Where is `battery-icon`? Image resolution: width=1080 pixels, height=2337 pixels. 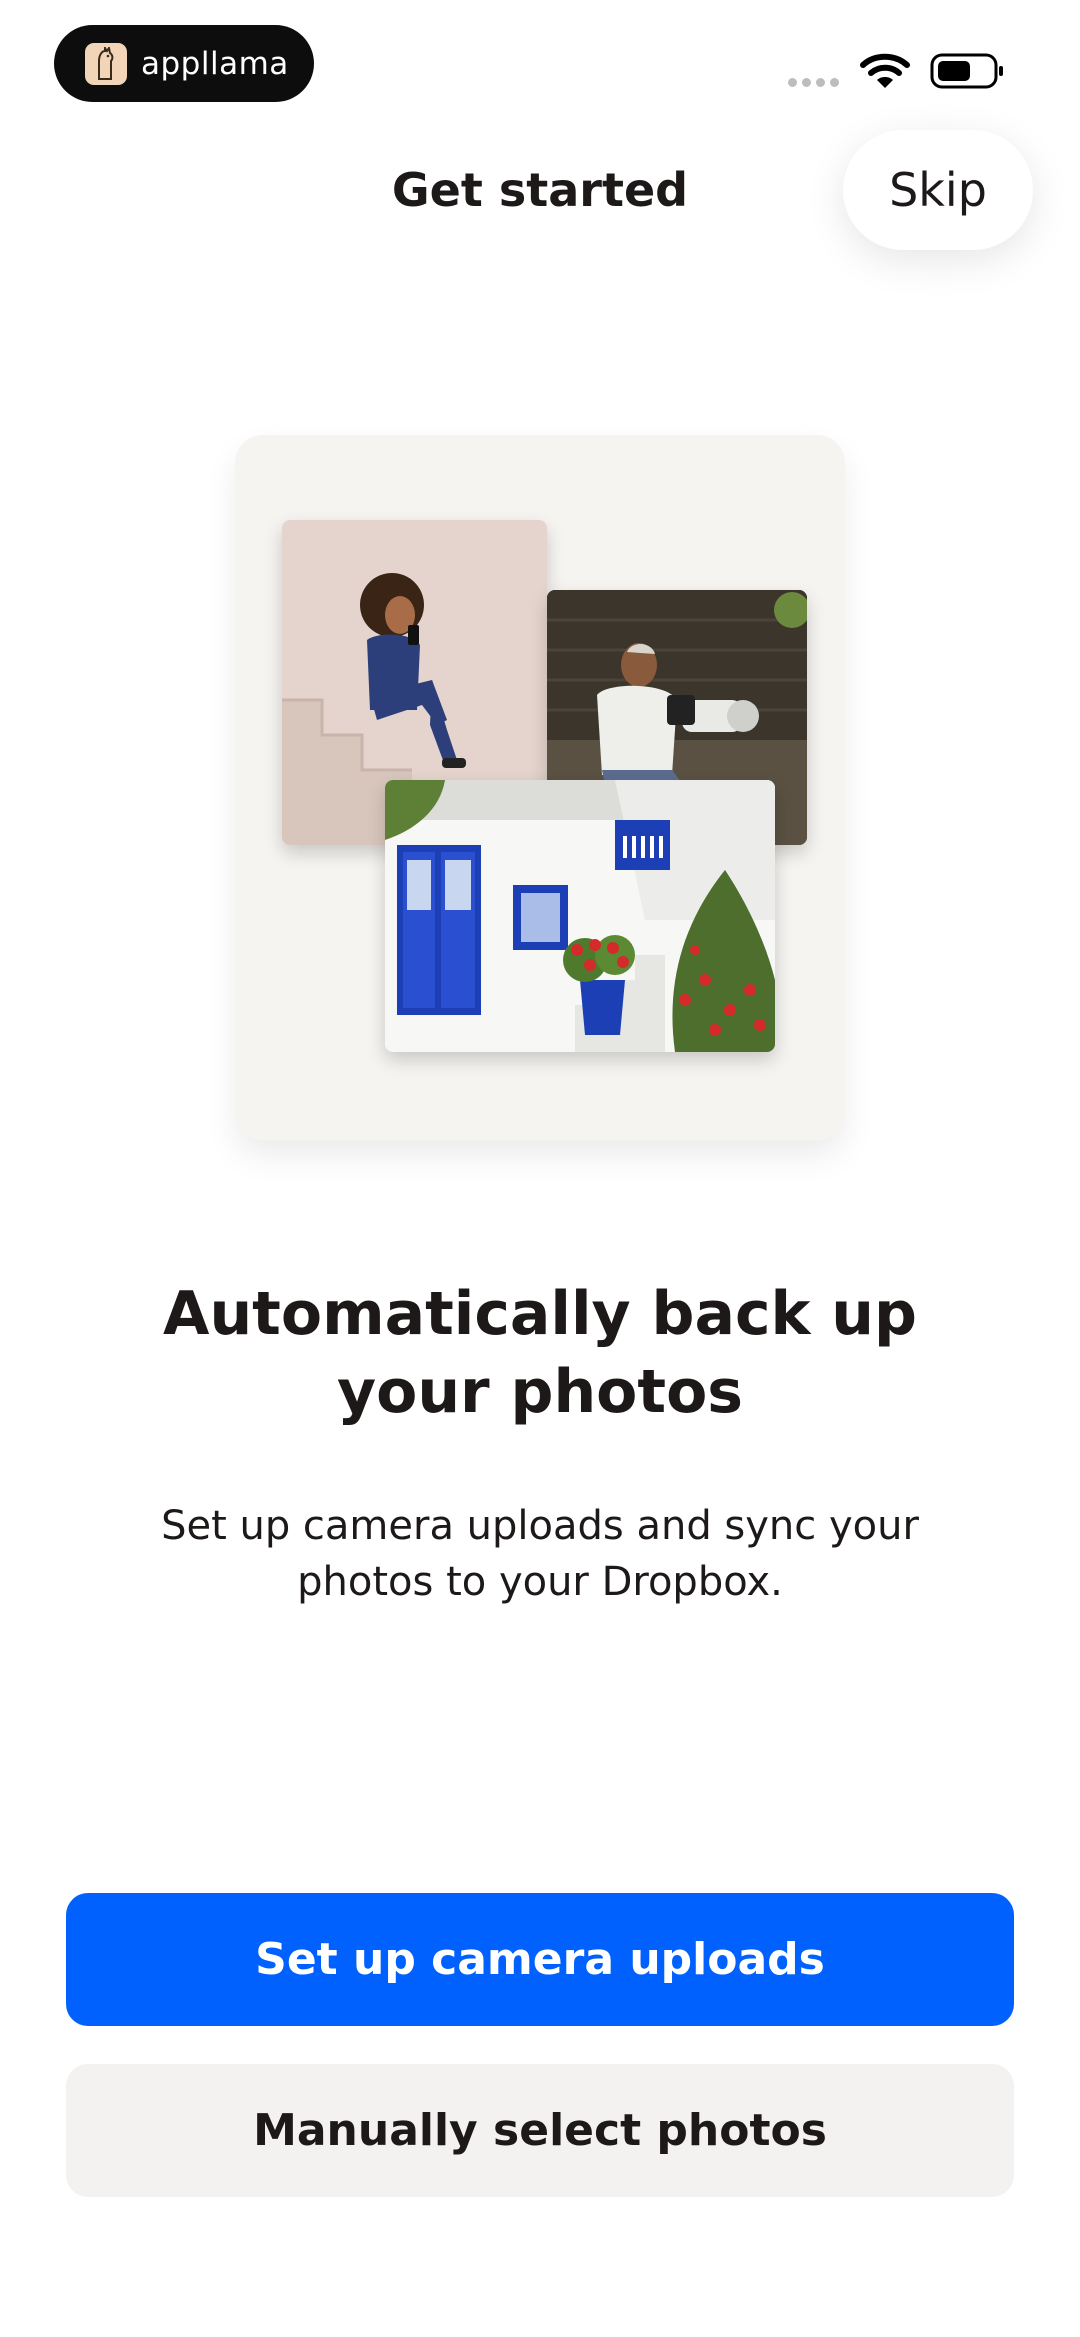
battery-icon is located at coordinates (966, 71).